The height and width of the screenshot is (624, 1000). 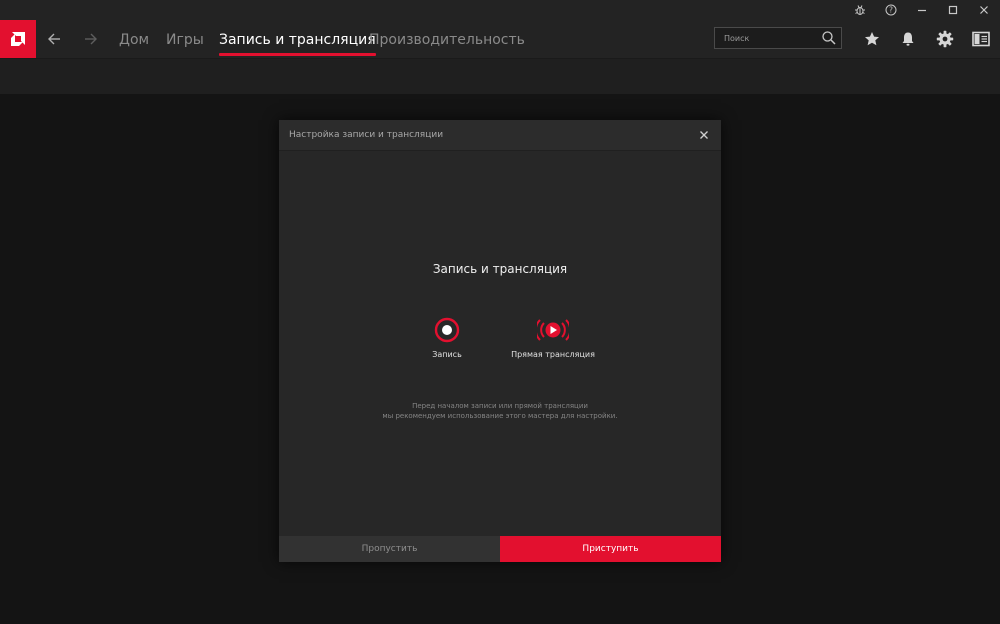 I want to click on record-option: Запись, so click(x=447, y=341).